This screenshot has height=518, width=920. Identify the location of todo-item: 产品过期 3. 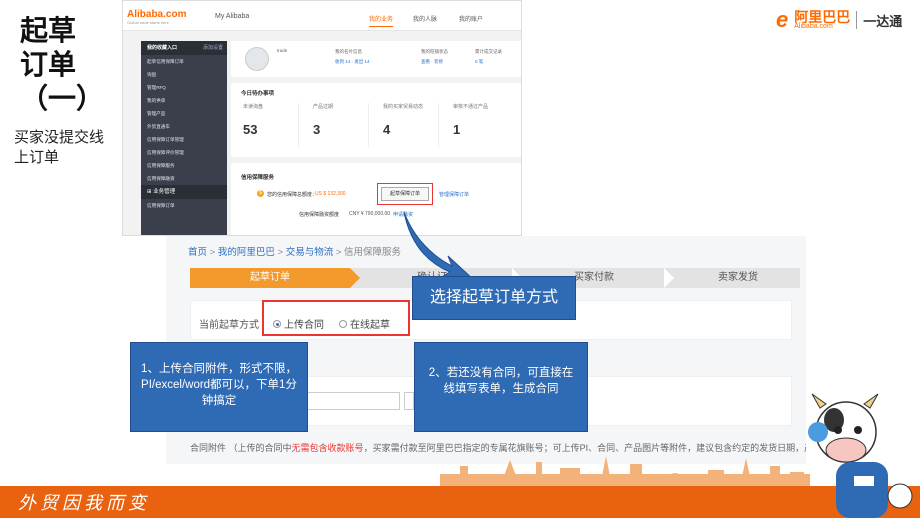
(335, 125).